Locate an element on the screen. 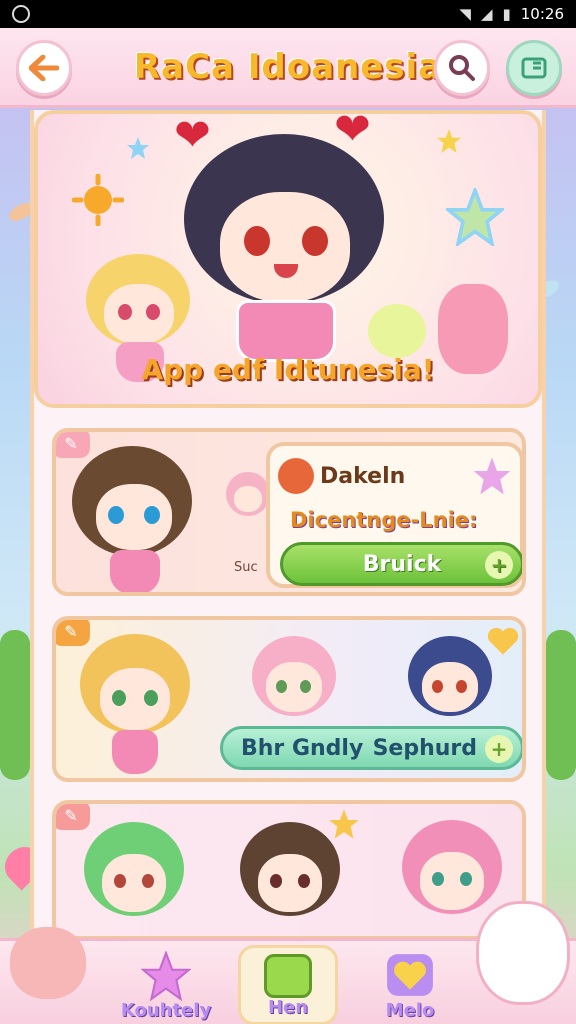 This screenshot has height=1024, width=576. white-bunny-mascot-illustration is located at coordinates (523, 953).